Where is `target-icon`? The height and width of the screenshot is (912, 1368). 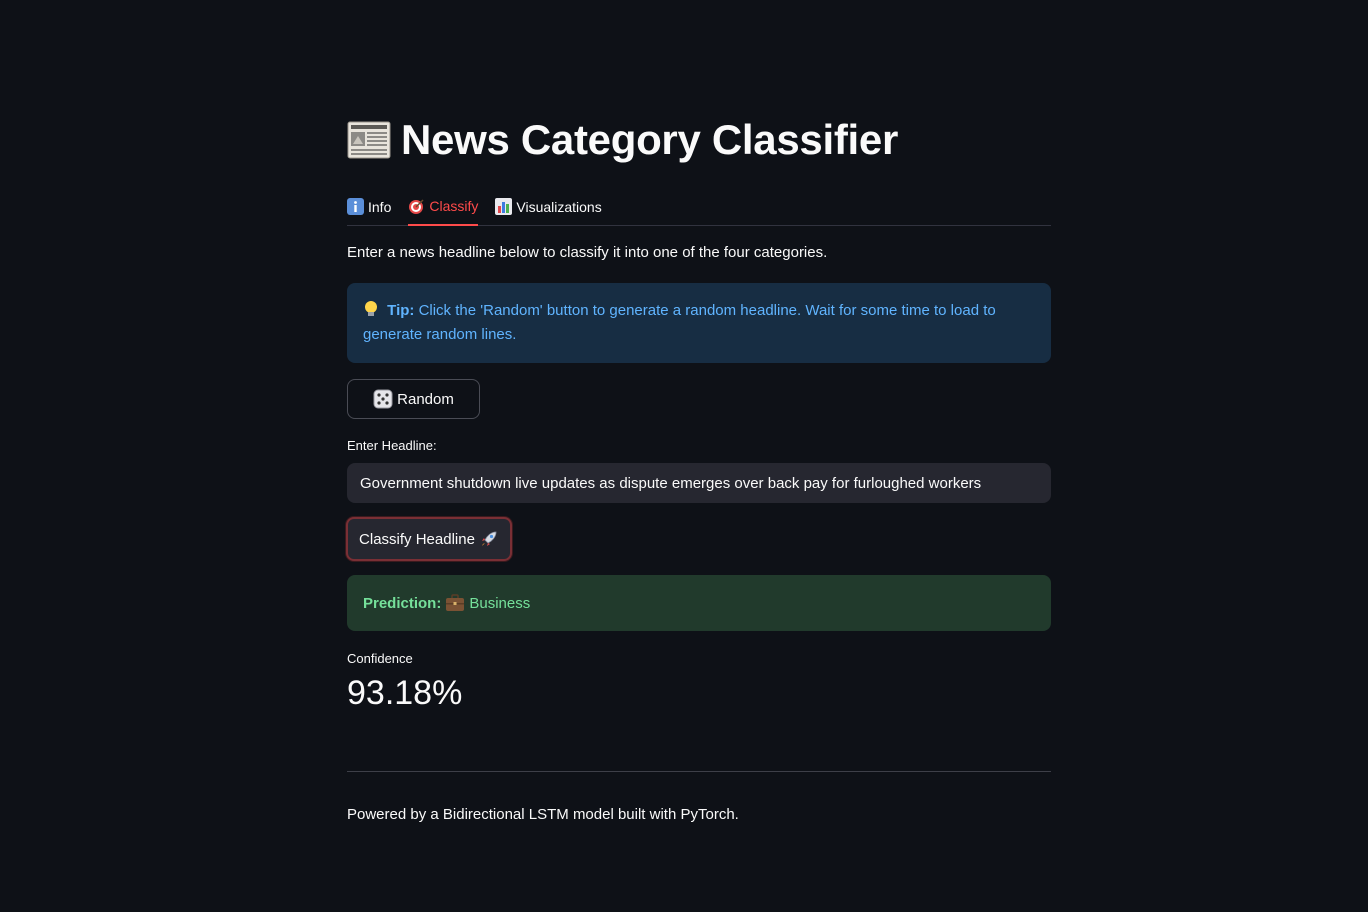 target-icon is located at coordinates (416, 206).